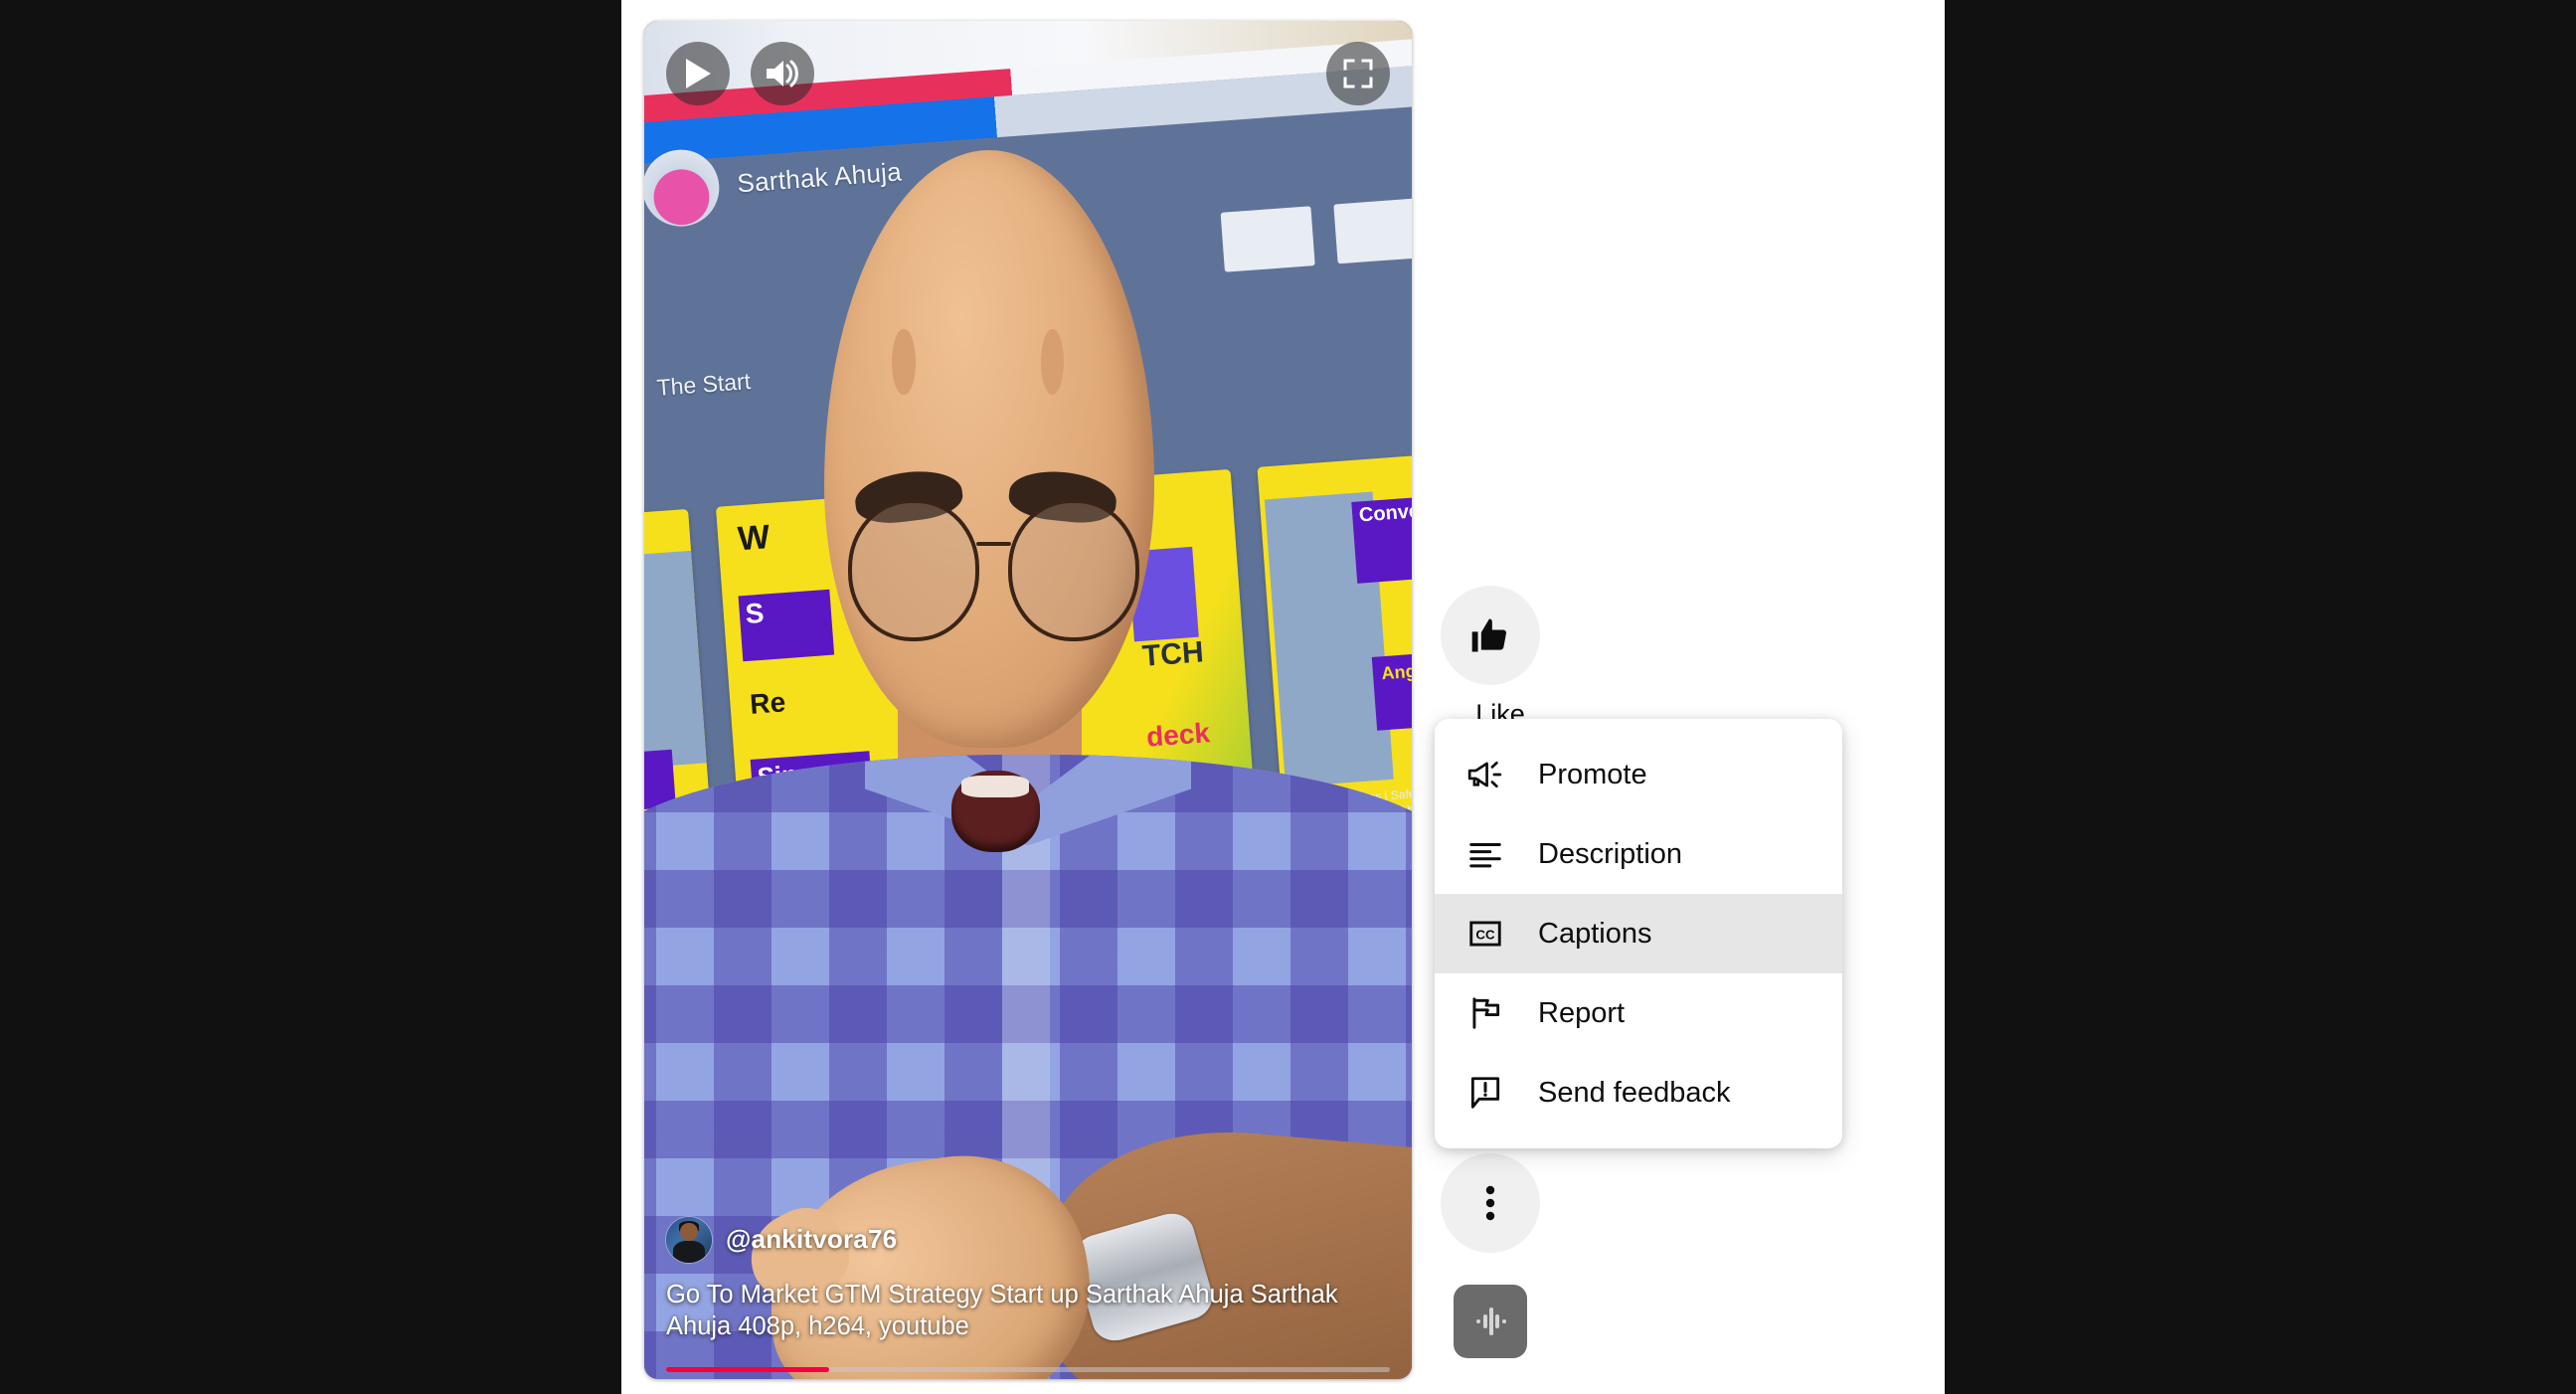  Describe the element at coordinates (747, 1370) in the screenshot. I see `progress-bar-fill` at that location.